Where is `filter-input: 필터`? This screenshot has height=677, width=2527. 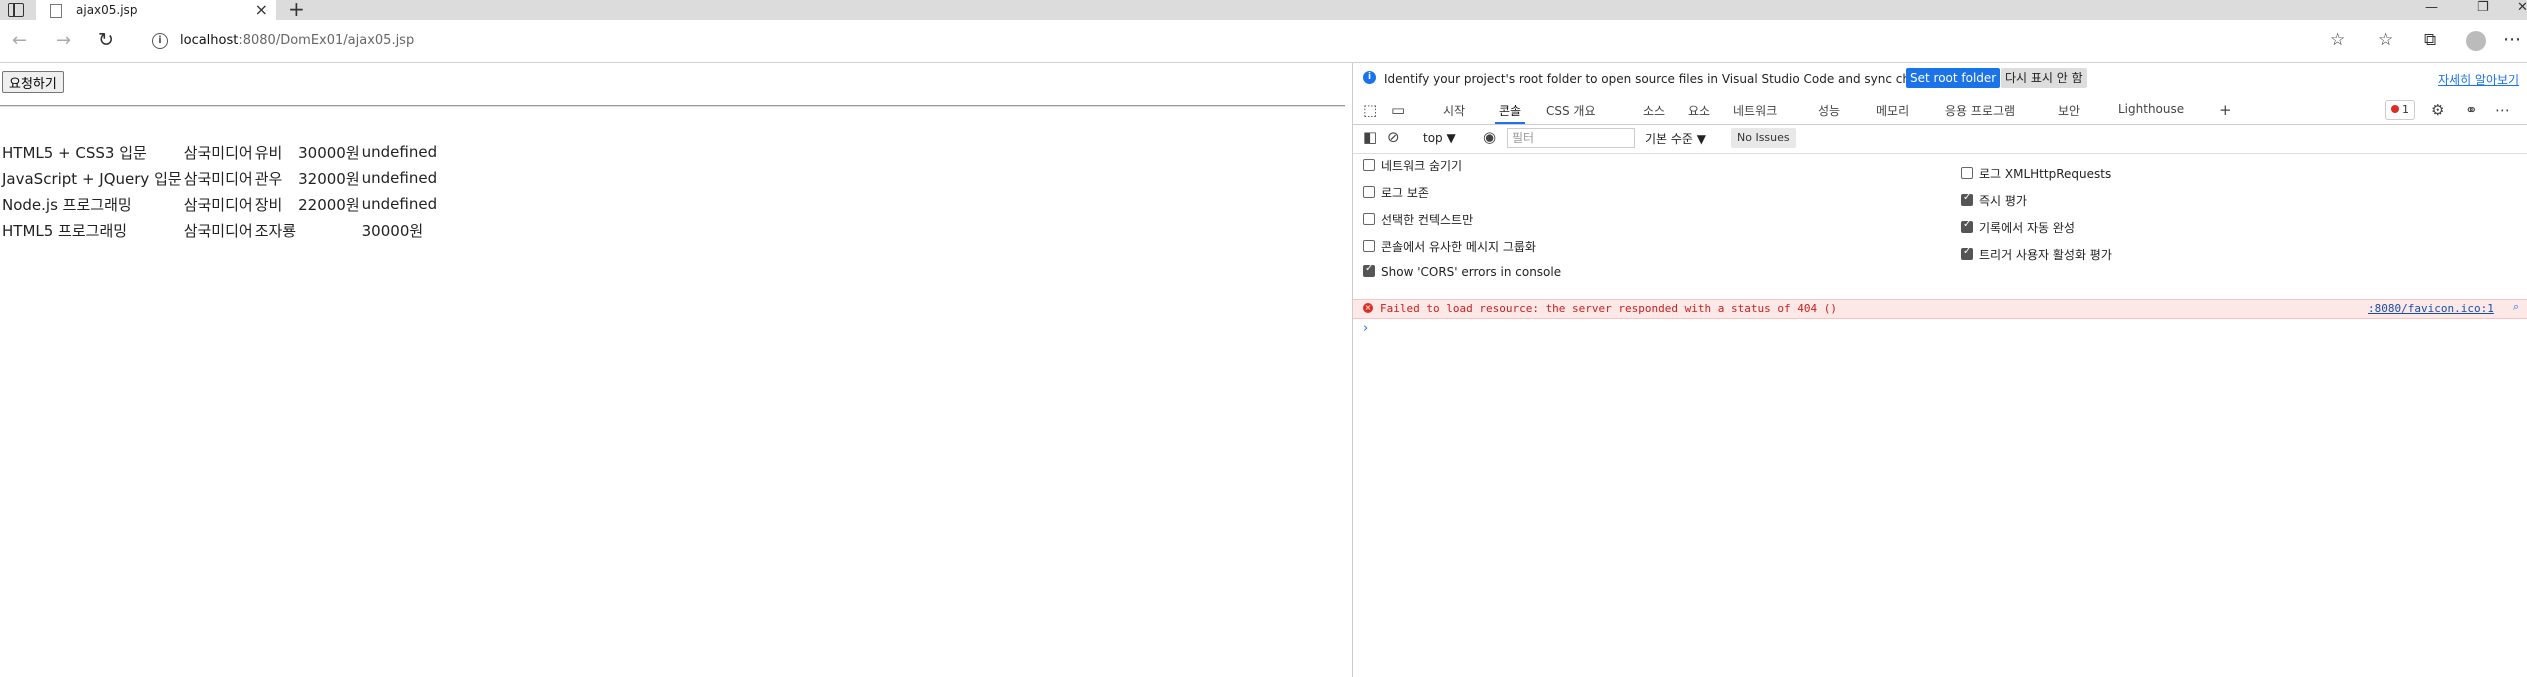 filter-input: 필터 is located at coordinates (1571, 138).